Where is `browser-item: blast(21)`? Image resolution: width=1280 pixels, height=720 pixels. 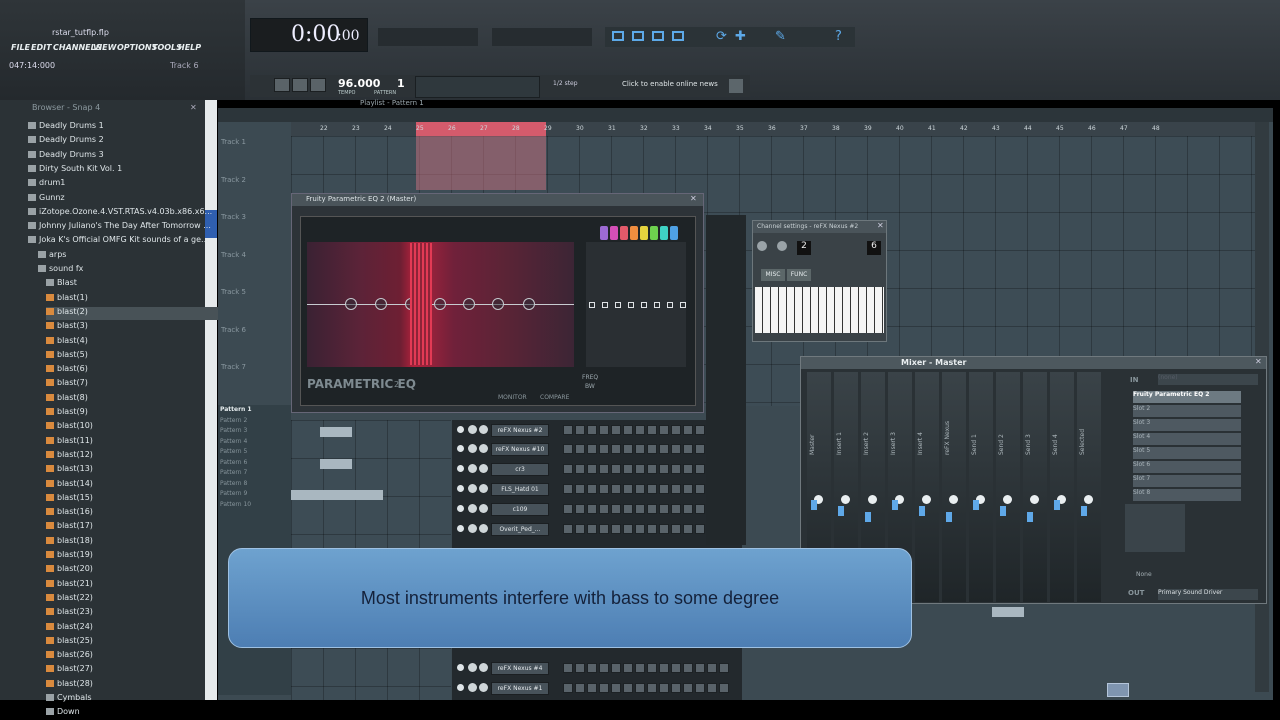 browser-item: blast(21) is located at coordinates (146, 585).